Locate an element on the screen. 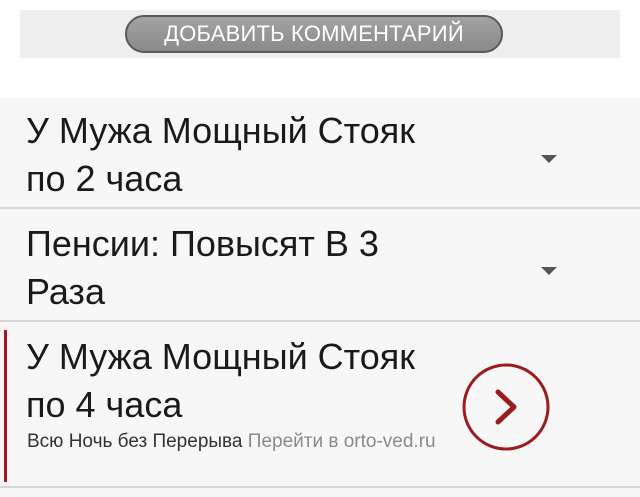 The width and height of the screenshot is (640, 497). go-button is located at coordinates (506, 407).